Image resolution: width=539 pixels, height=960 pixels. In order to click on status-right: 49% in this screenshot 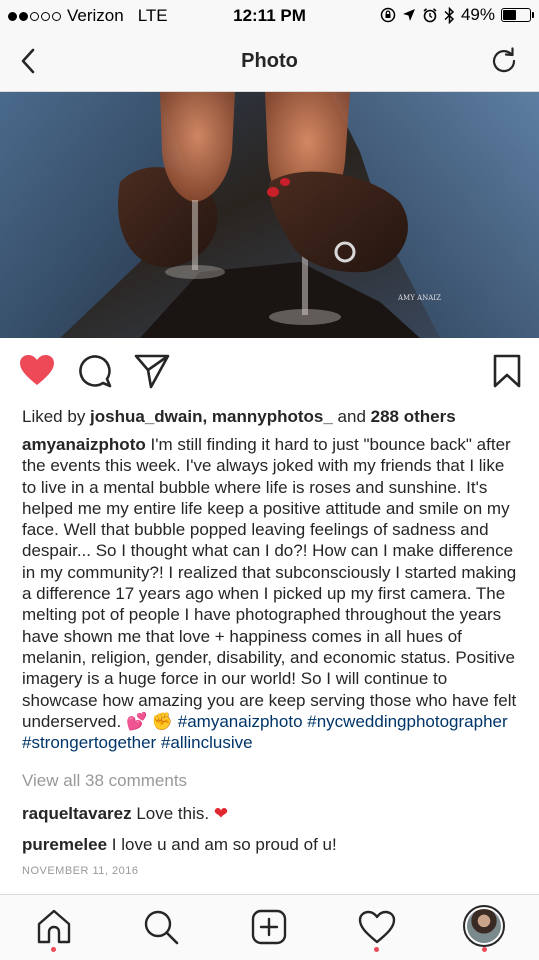, I will do `click(457, 15)`.